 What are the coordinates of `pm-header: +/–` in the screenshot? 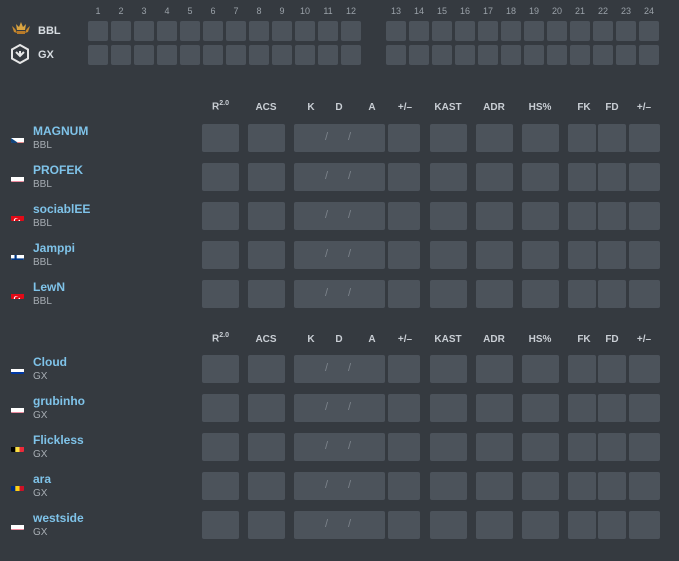 It's located at (405, 107).